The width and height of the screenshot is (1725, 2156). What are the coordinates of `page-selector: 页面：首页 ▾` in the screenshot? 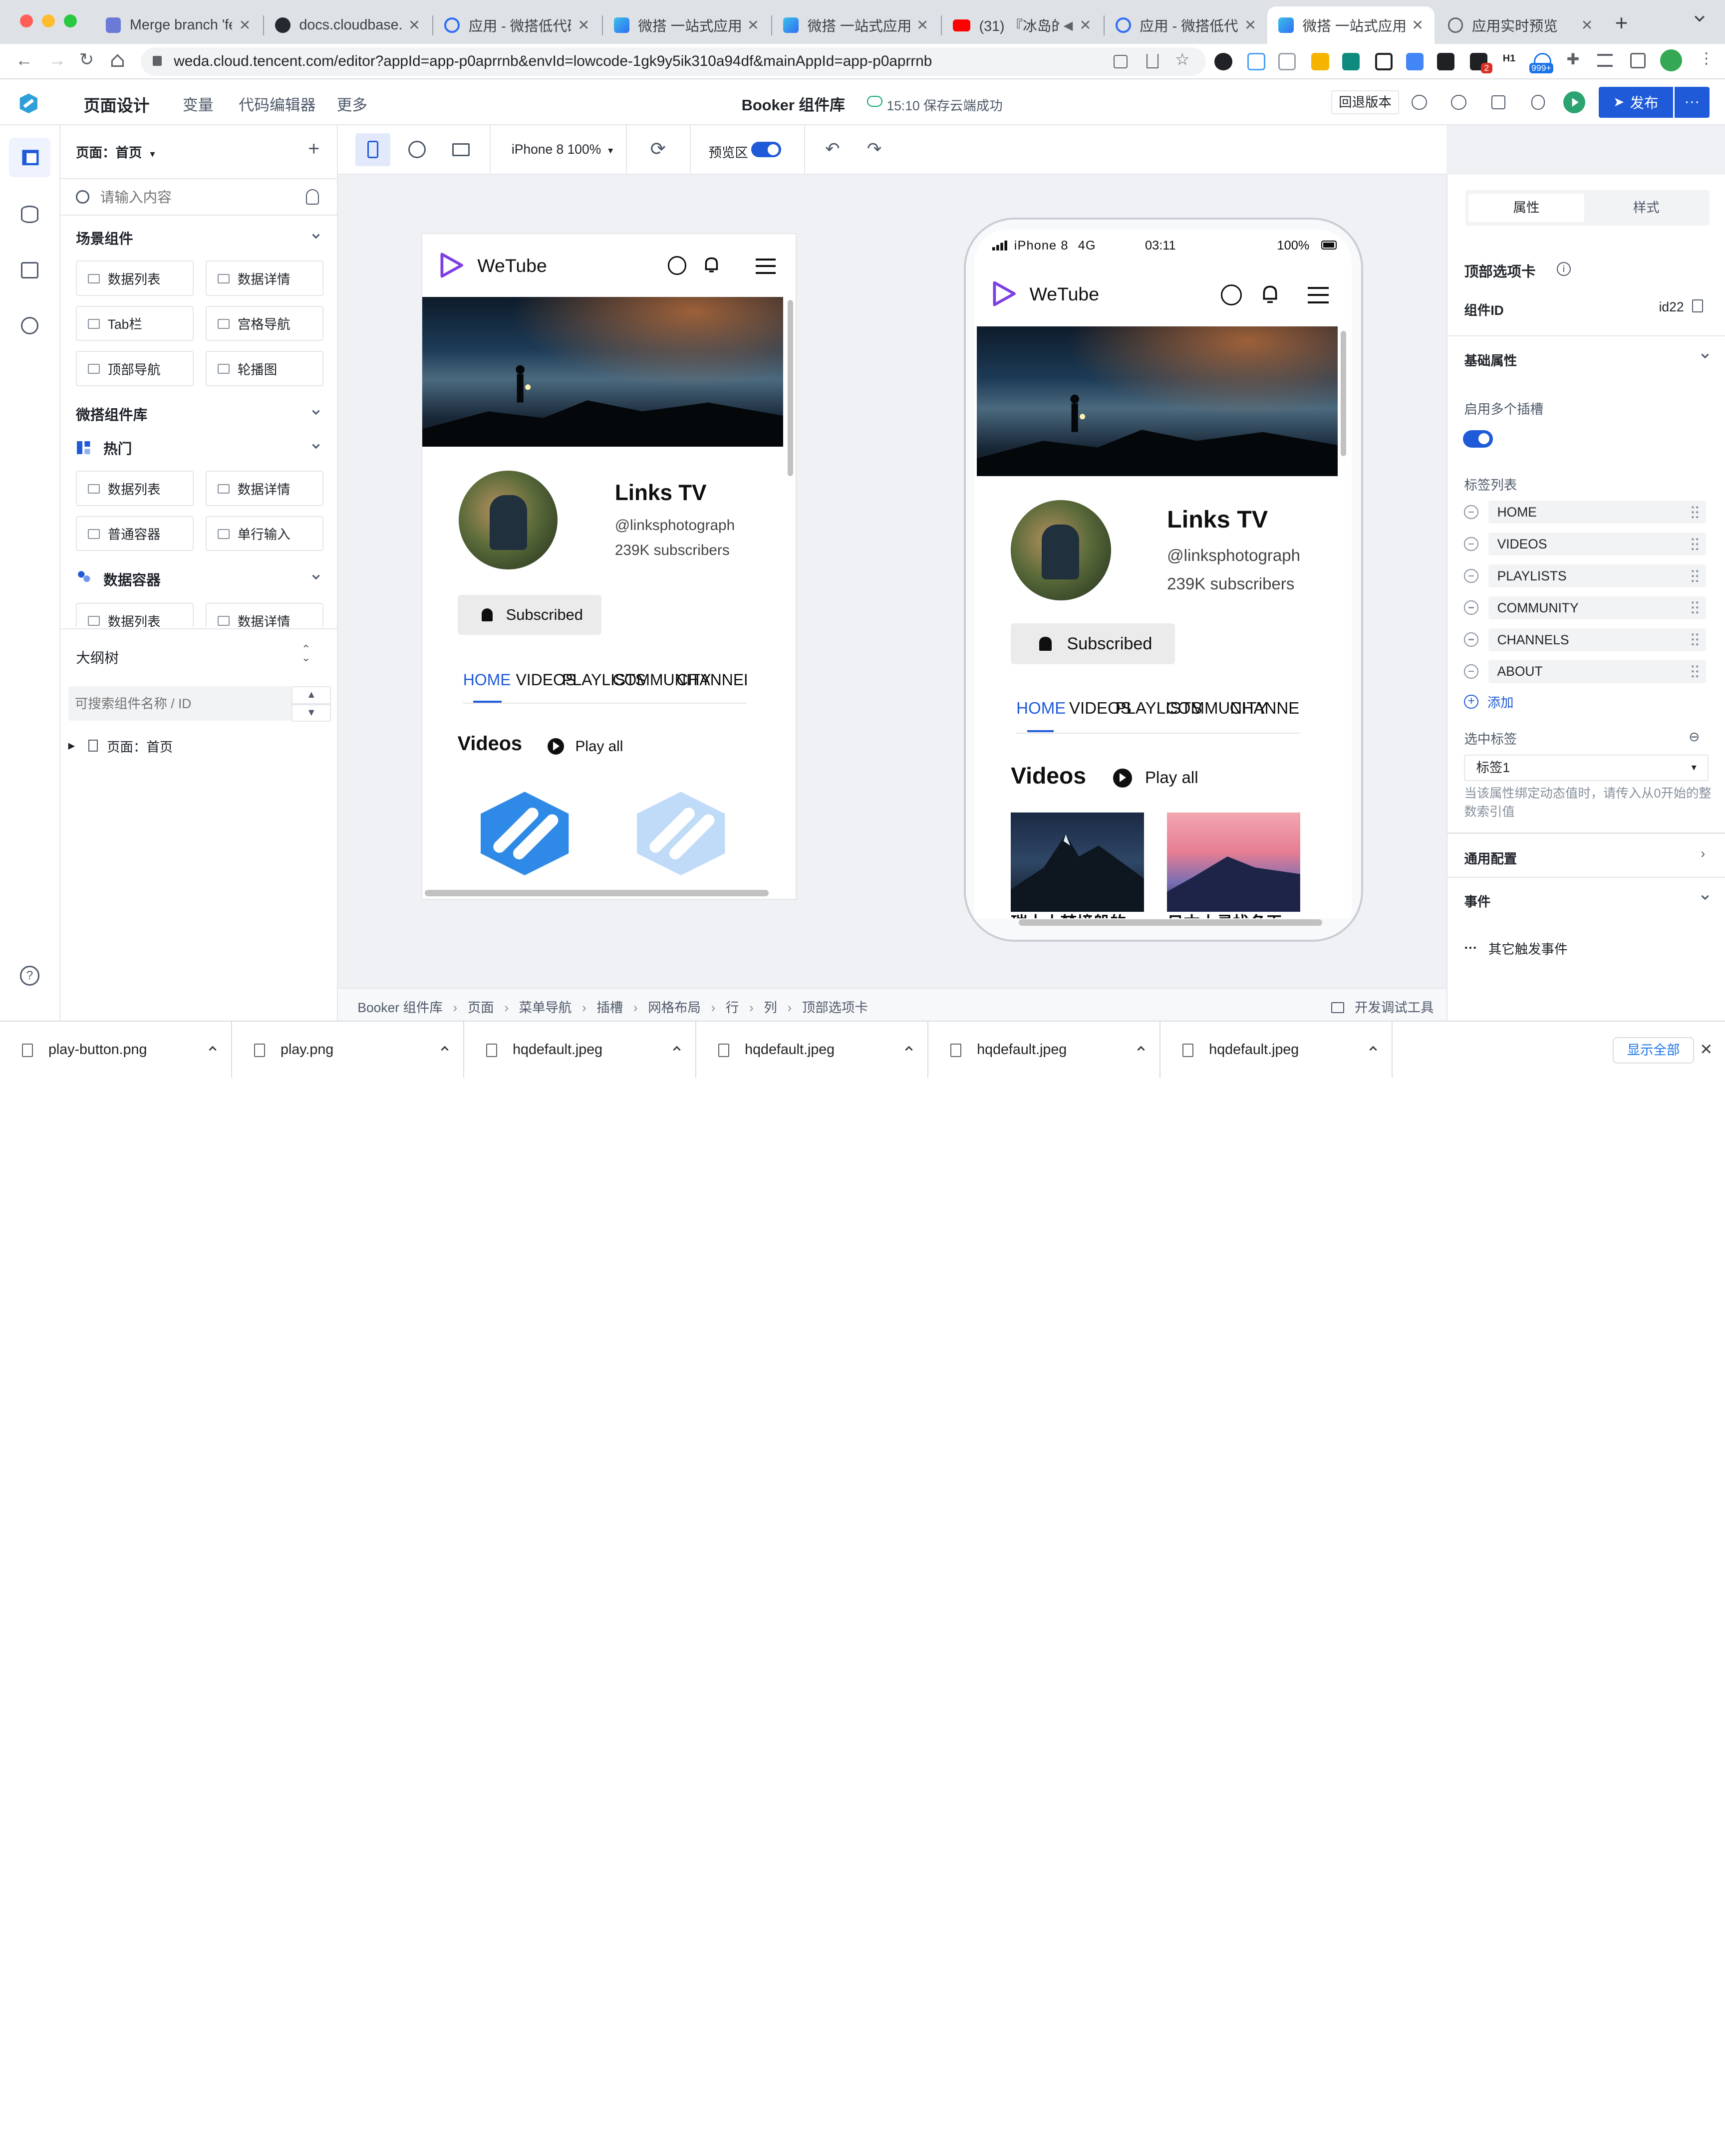 It's located at (115, 151).